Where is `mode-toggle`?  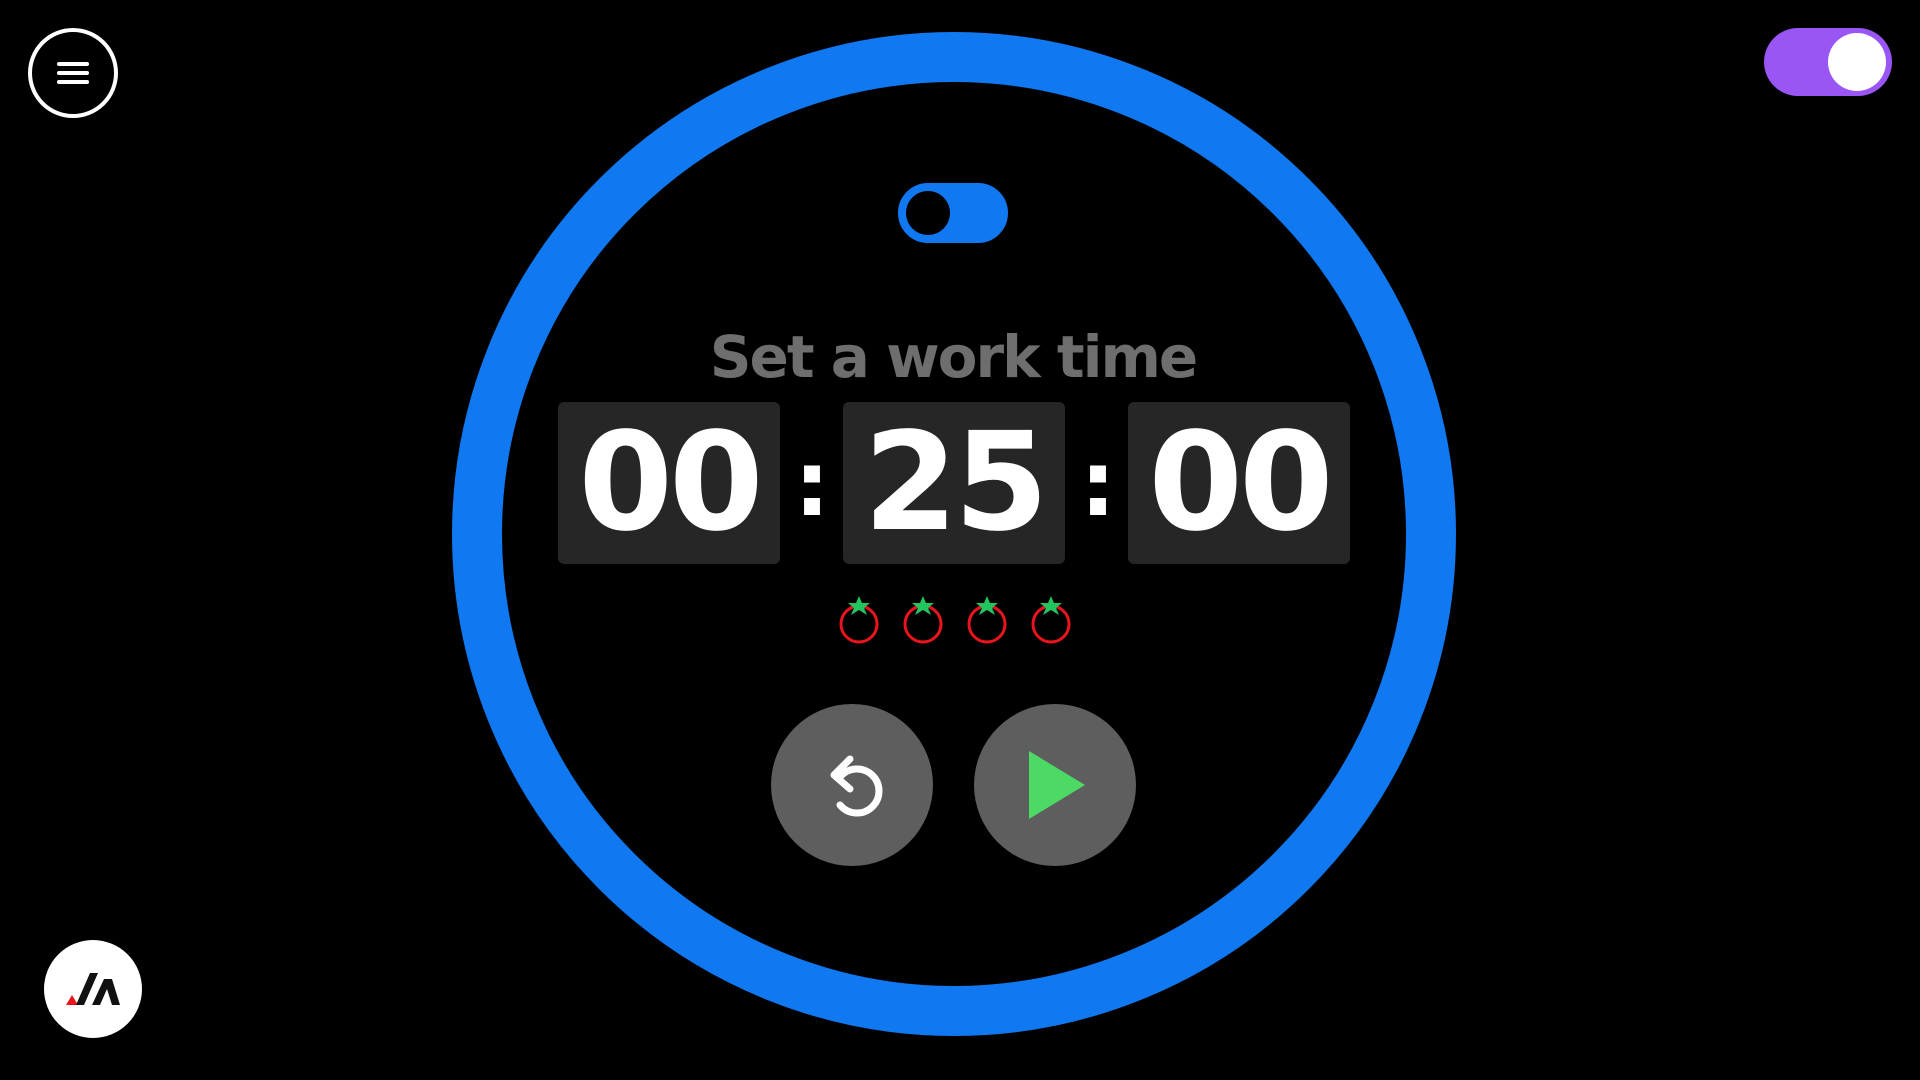
mode-toggle is located at coordinates (953, 213).